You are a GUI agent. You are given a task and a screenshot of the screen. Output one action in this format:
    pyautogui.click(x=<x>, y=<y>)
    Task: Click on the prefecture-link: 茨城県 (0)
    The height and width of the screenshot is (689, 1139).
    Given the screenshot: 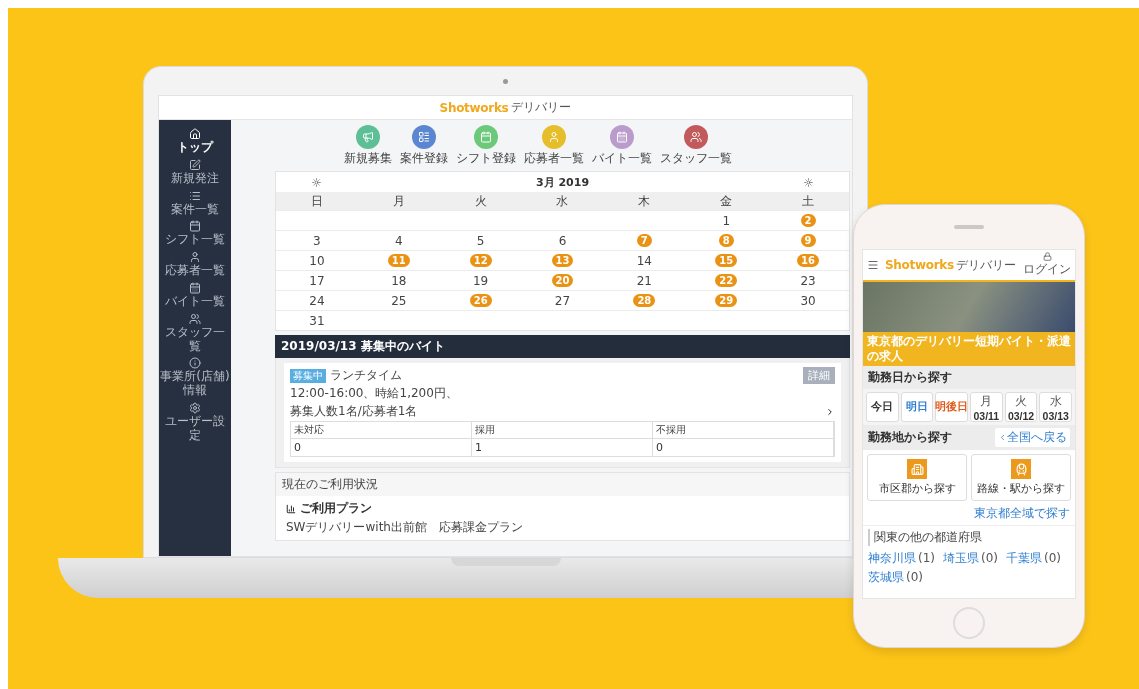 What is the action you would take?
    pyautogui.click(x=895, y=577)
    